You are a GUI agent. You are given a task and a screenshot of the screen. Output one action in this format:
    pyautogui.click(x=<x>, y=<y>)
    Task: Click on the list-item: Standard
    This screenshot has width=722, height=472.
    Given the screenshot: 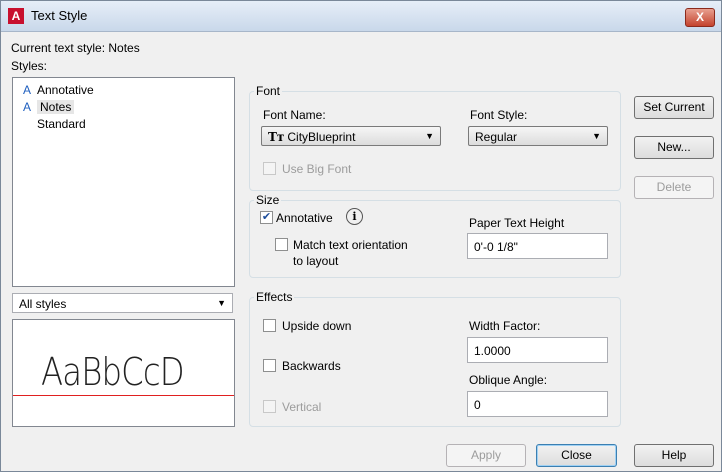 What is the action you would take?
    pyautogui.click(x=54, y=124)
    